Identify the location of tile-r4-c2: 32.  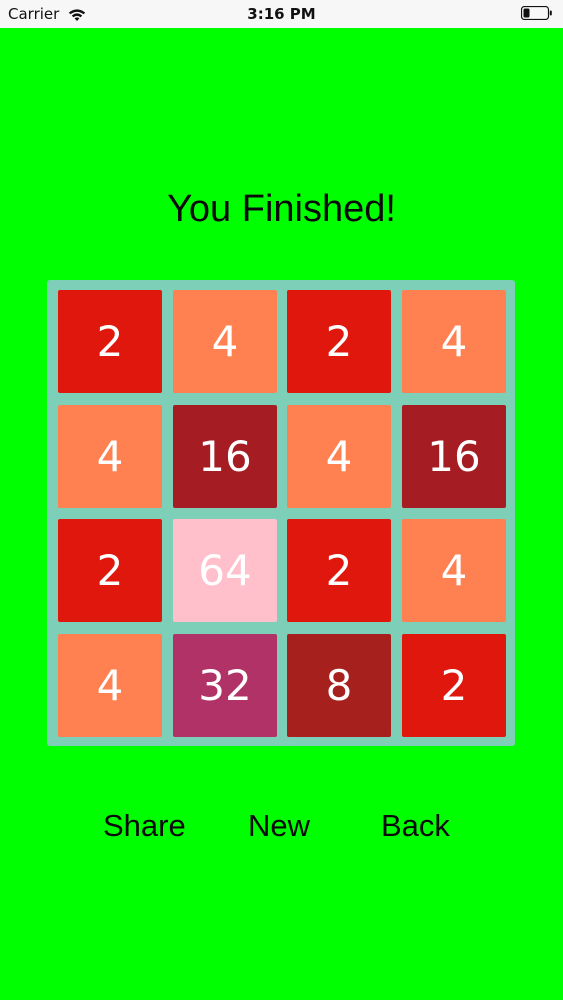
(225, 685).